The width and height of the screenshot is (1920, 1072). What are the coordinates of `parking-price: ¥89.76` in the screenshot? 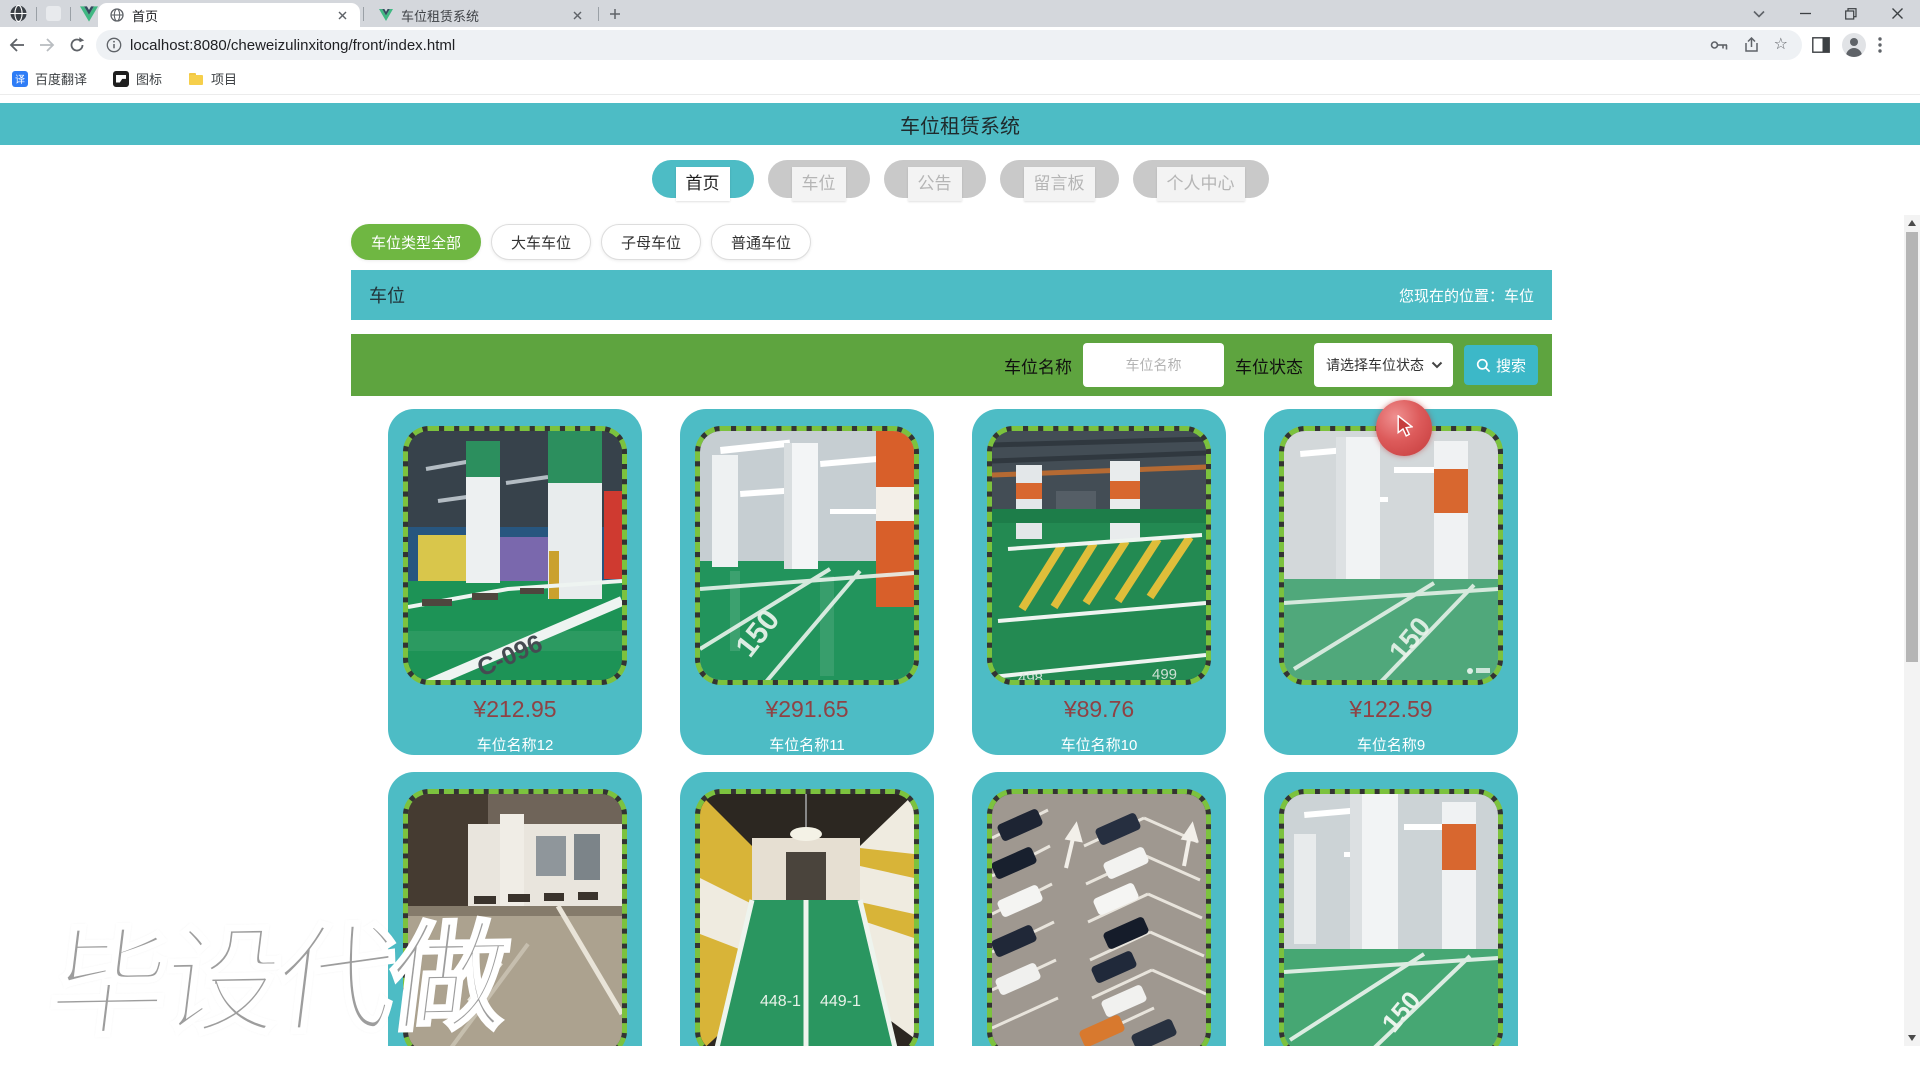 It's located at (1099, 709).